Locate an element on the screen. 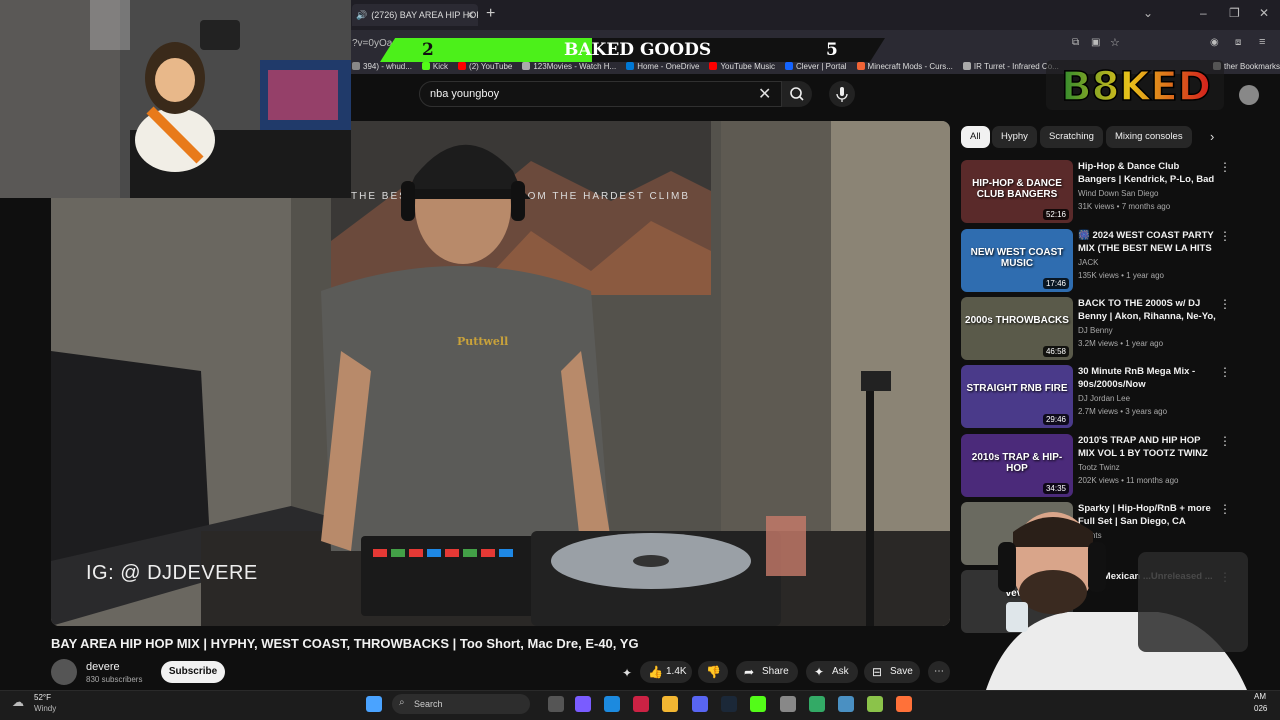  recommendation-thumbnail: HIP-HOP & DANCE CLUB BANGERS 52:16 is located at coordinates (1017, 191).